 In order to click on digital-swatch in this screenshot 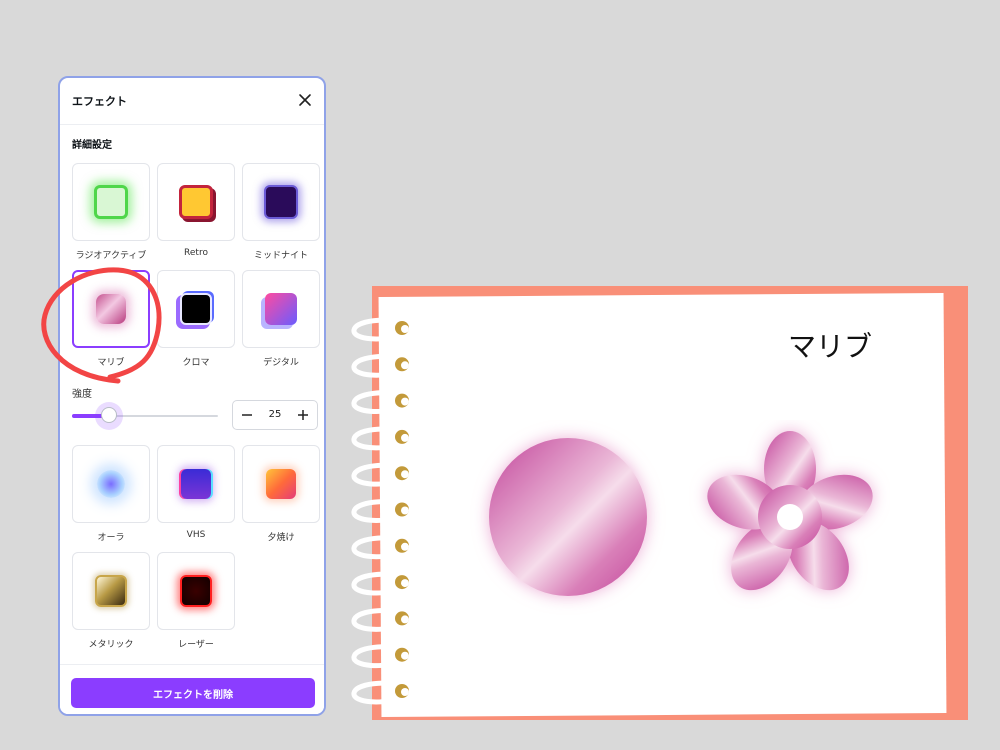, I will do `click(281, 309)`.